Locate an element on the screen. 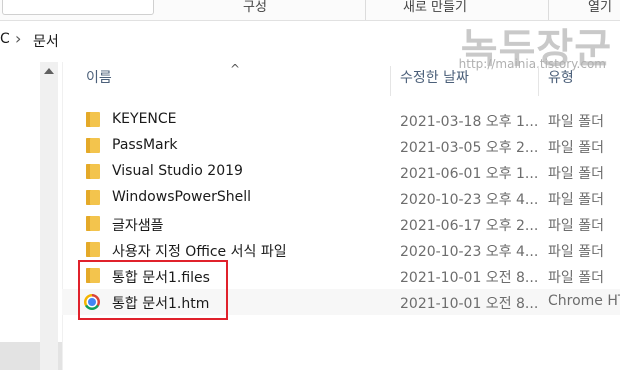 The image size is (620, 370). ribbon-divider is located at coordinates (365, 10).